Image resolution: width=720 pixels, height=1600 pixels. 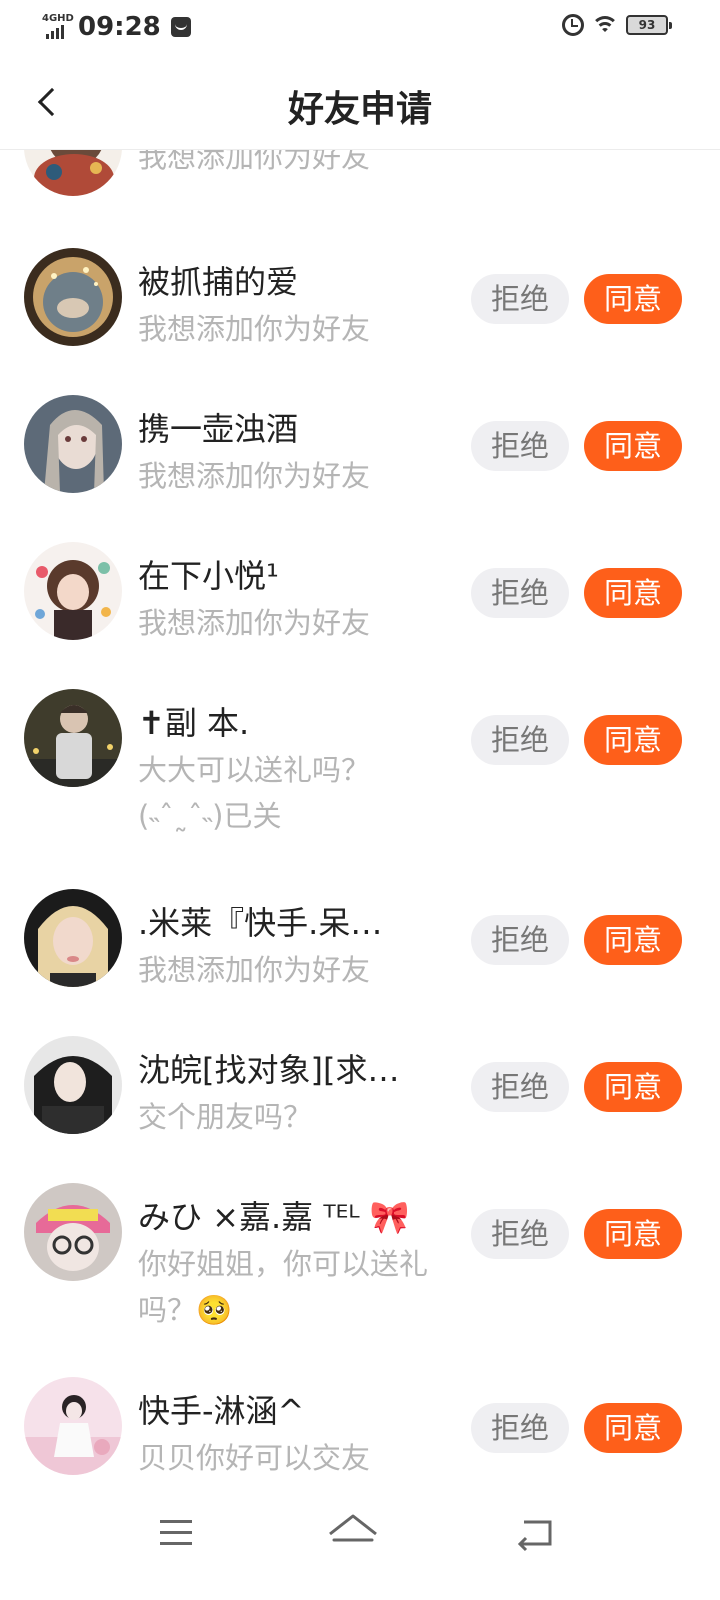 I want to click on alarm-icon, so click(x=573, y=25).